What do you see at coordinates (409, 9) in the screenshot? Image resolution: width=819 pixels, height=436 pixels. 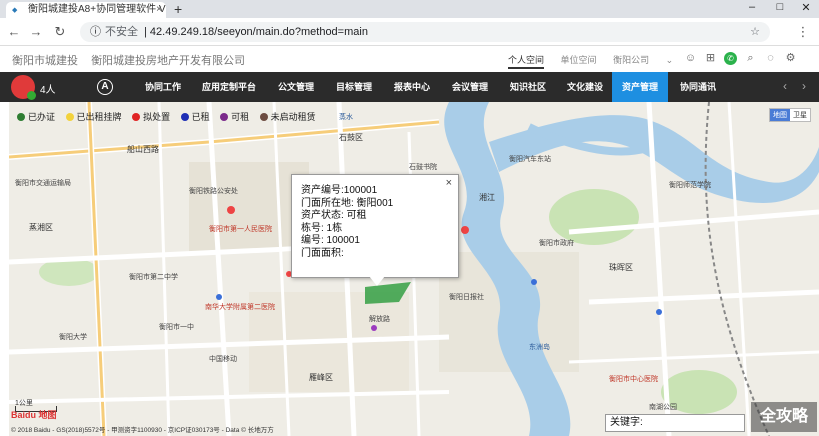 I see `browser-tabstrip: ◆ 衡阳城建投A8+协同管理软件 V × + – □ ✕` at bounding box center [409, 9].